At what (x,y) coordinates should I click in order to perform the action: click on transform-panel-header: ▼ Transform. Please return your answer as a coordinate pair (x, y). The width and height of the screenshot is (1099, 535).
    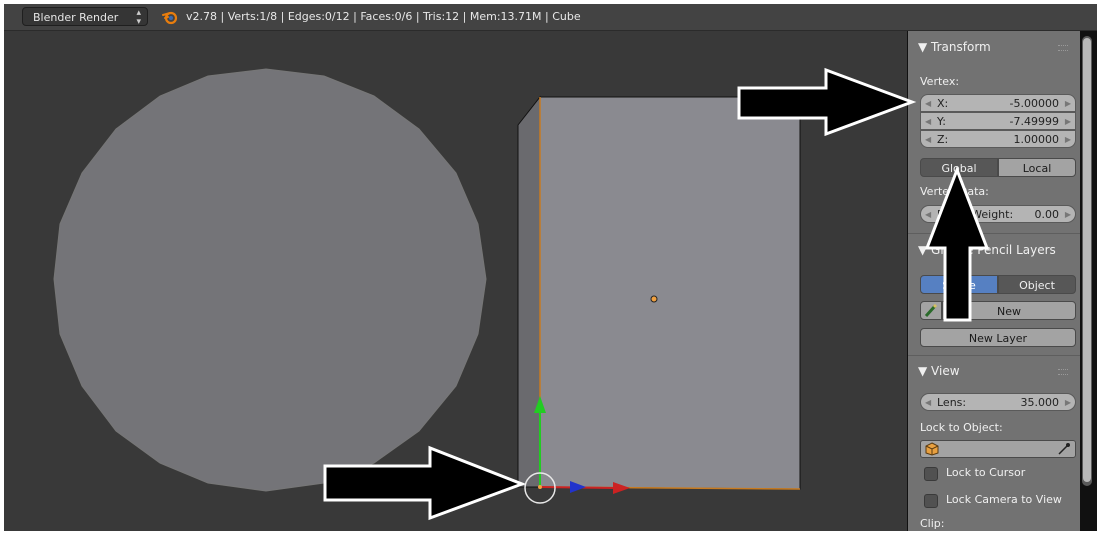
    Looking at the image, I should click on (994, 47).